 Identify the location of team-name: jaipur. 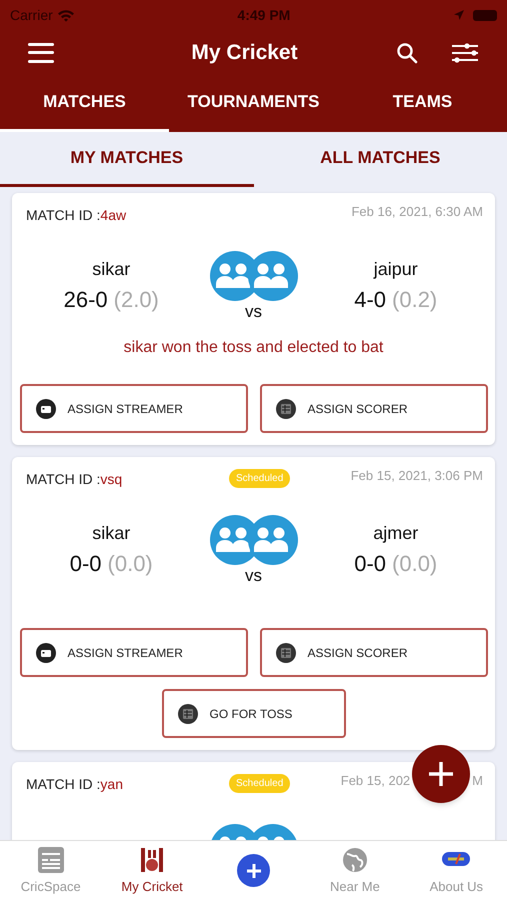
(396, 269).